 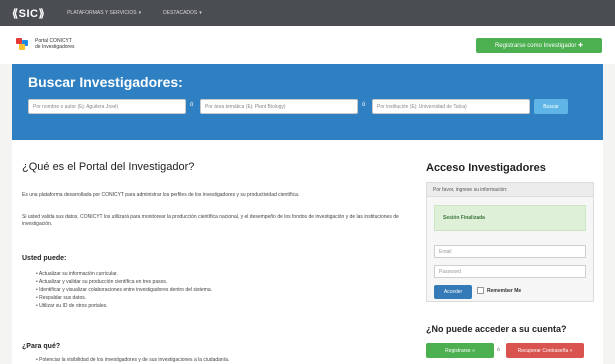 What do you see at coordinates (545, 350) in the screenshot?
I see `recover-password-button: Recuperar Contraseña »` at bounding box center [545, 350].